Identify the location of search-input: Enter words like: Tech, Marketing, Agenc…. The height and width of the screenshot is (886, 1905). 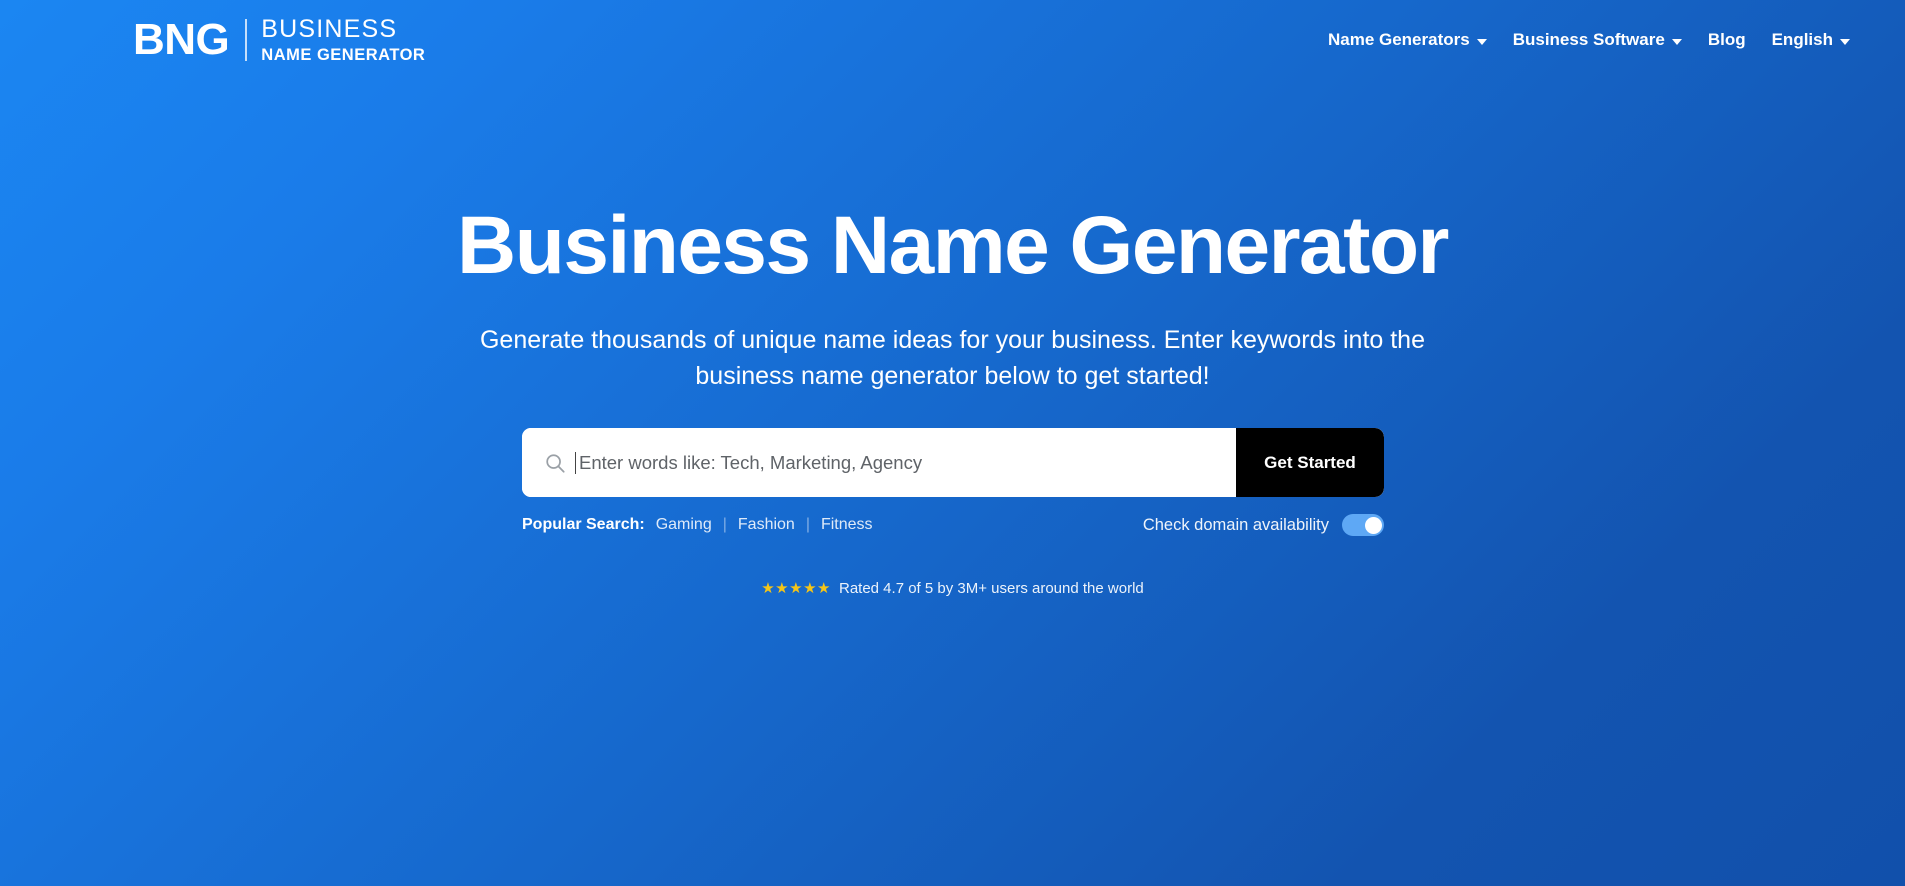
(879, 462).